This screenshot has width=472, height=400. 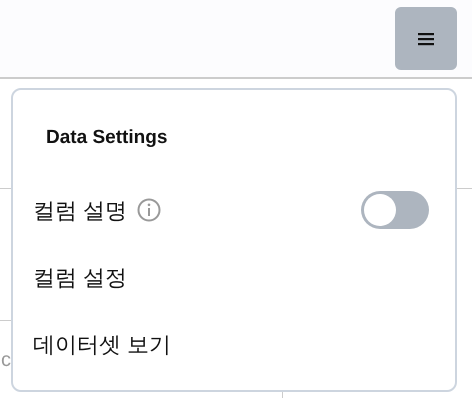 I want to click on menu-icon, so click(x=426, y=39).